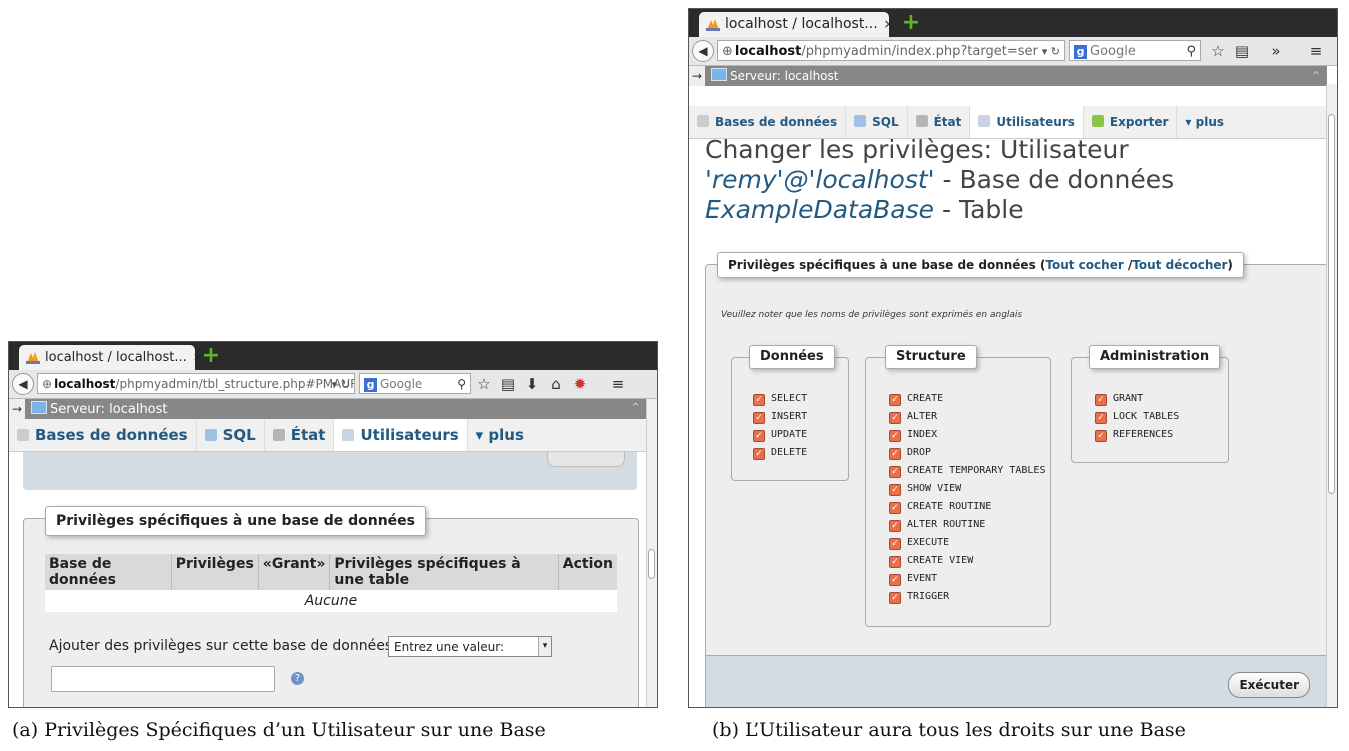 This screenshot has height=751, width=1349. What do you see at coordinates (910, 453) in the screenshot?
I see `privilege-checkbox: ✓ DROP` at bounding box center [910, 453].